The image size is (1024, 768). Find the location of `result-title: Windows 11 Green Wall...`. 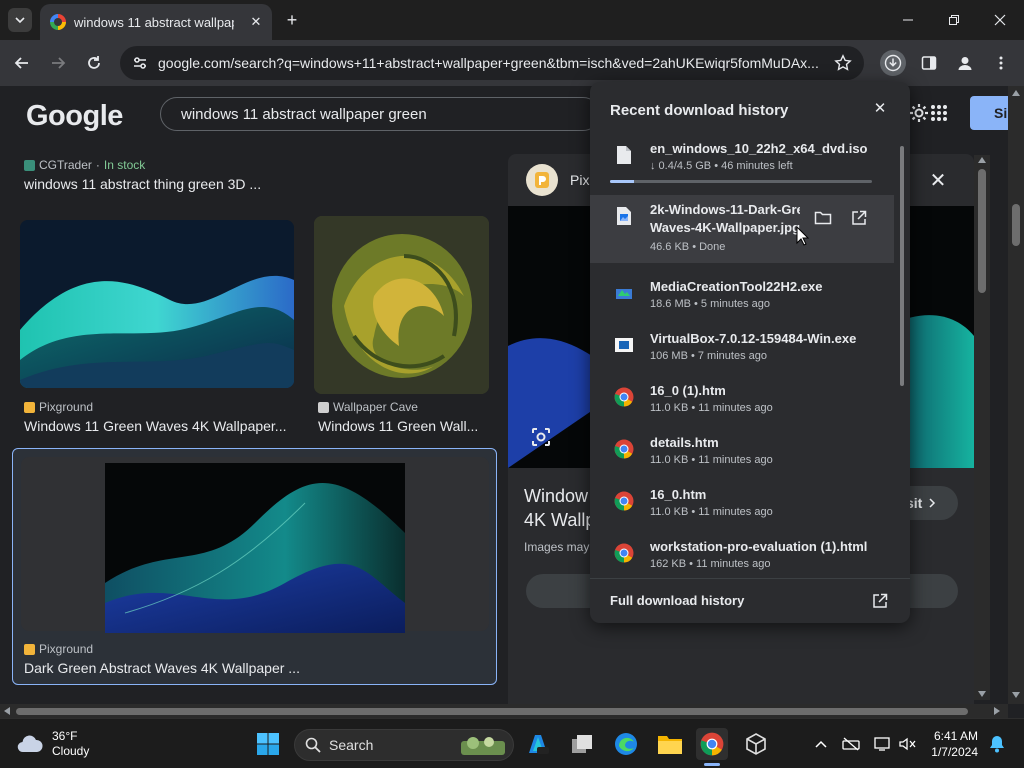

result-title: Windows 11 Green Wall... is located at coordinates (400, 426).